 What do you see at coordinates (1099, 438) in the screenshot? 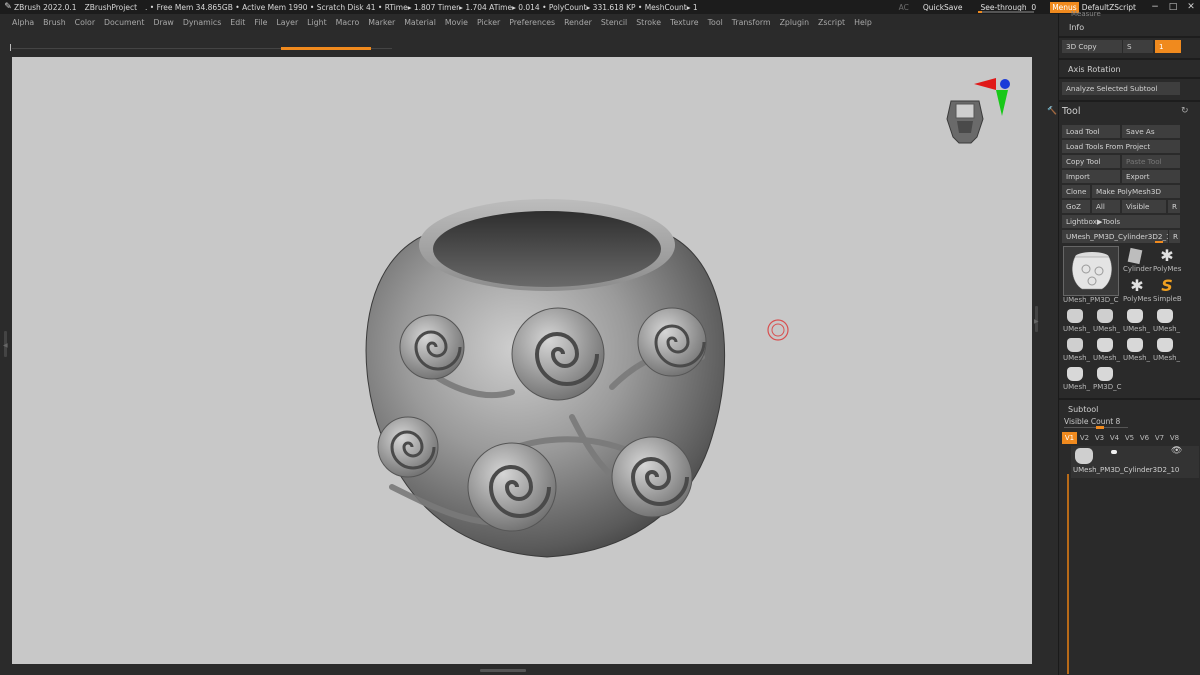
I see `tab-v3: V3` at bounding box center [1099, 438].